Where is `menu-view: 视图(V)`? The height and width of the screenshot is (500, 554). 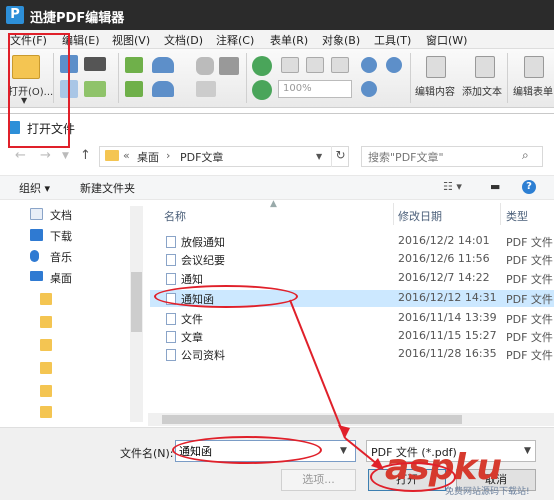 menu-view: 视图(V) is located at coordinates (131, 40).